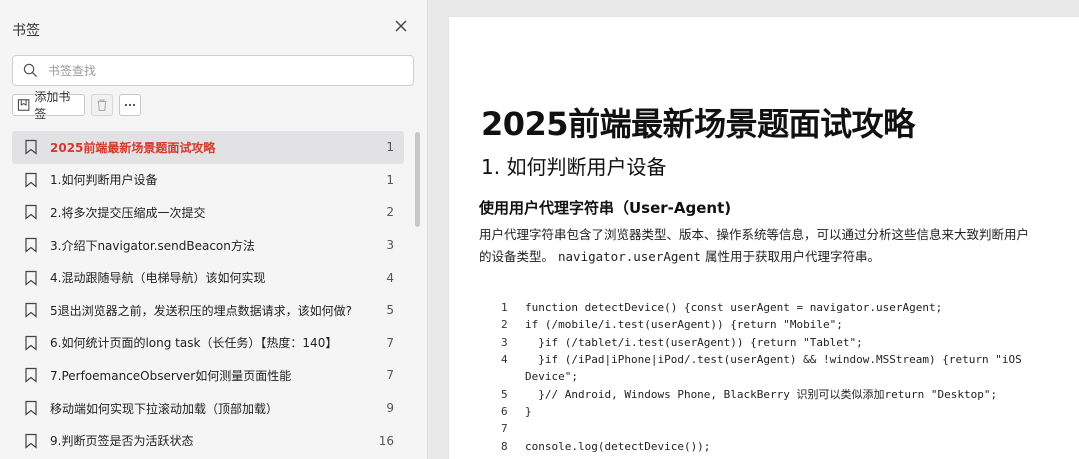 The width and height of the screenshot is (1079, 459). What do you see at coordinates (792, 256) in the screenshot?
I see `paragraph-text: 属性用于获取用户代理字符串。` at bounding box center [792, 256].